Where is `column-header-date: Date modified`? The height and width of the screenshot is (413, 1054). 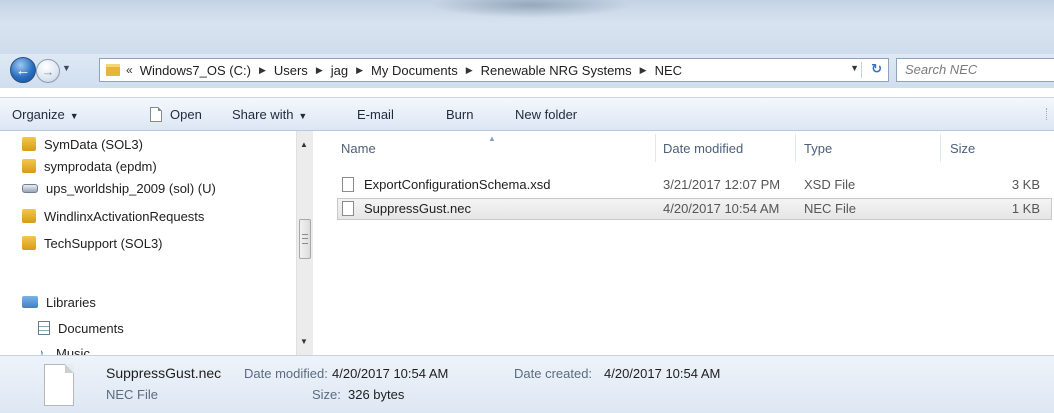
column-header-date: Date modified is located at coordinates (703, 148).